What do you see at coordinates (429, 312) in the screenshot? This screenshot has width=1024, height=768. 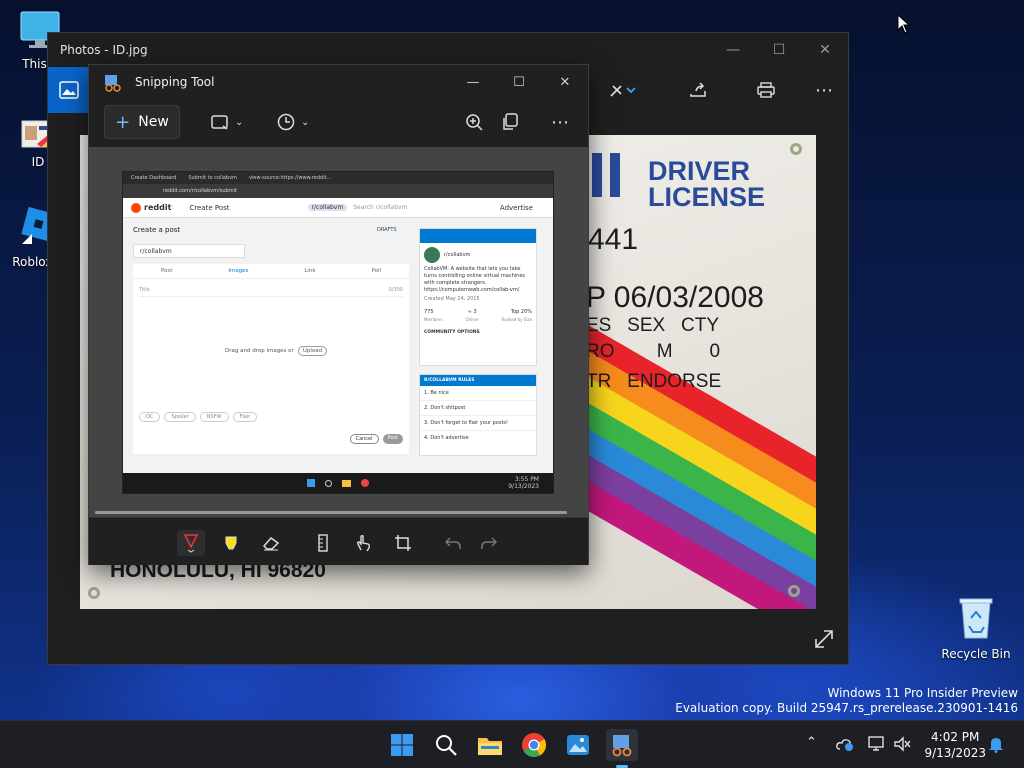 I see `captured-stat: 775` at bounding box center [429, 312].